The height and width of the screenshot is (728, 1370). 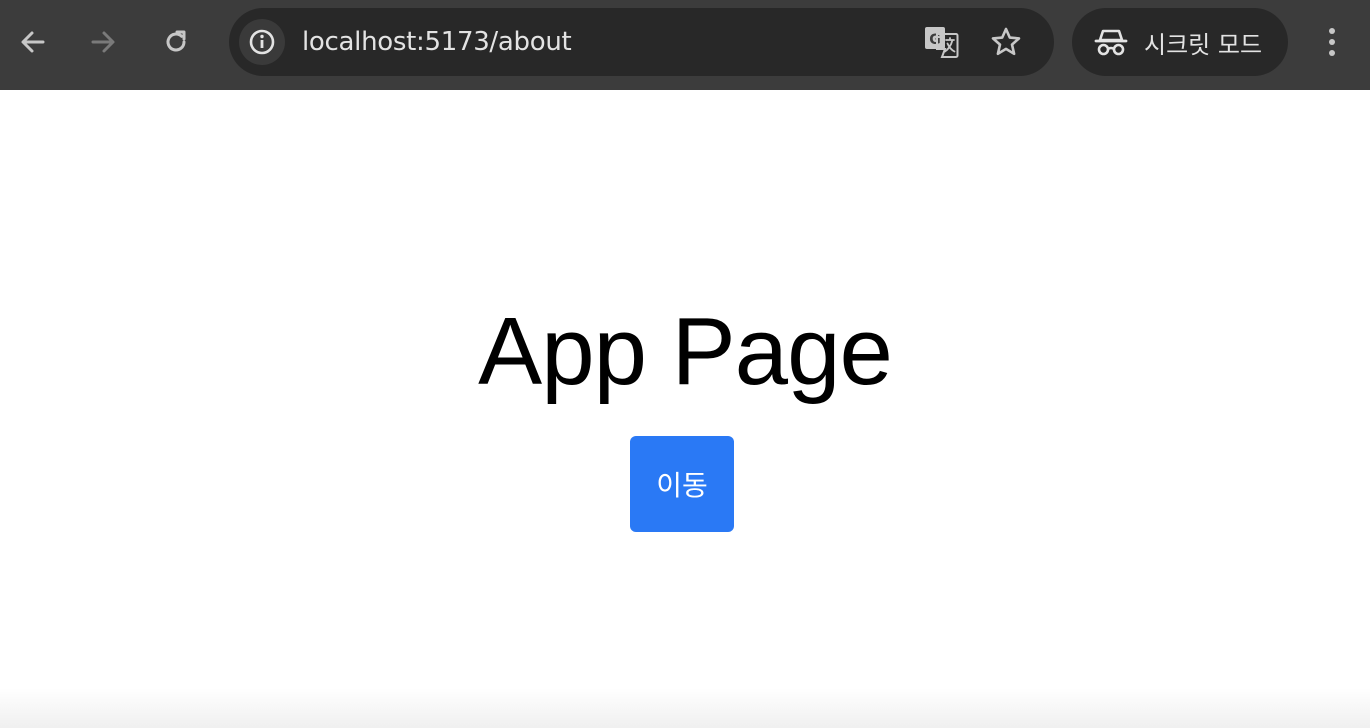 I want to click on star-icon, so click(x=1006, y=41).